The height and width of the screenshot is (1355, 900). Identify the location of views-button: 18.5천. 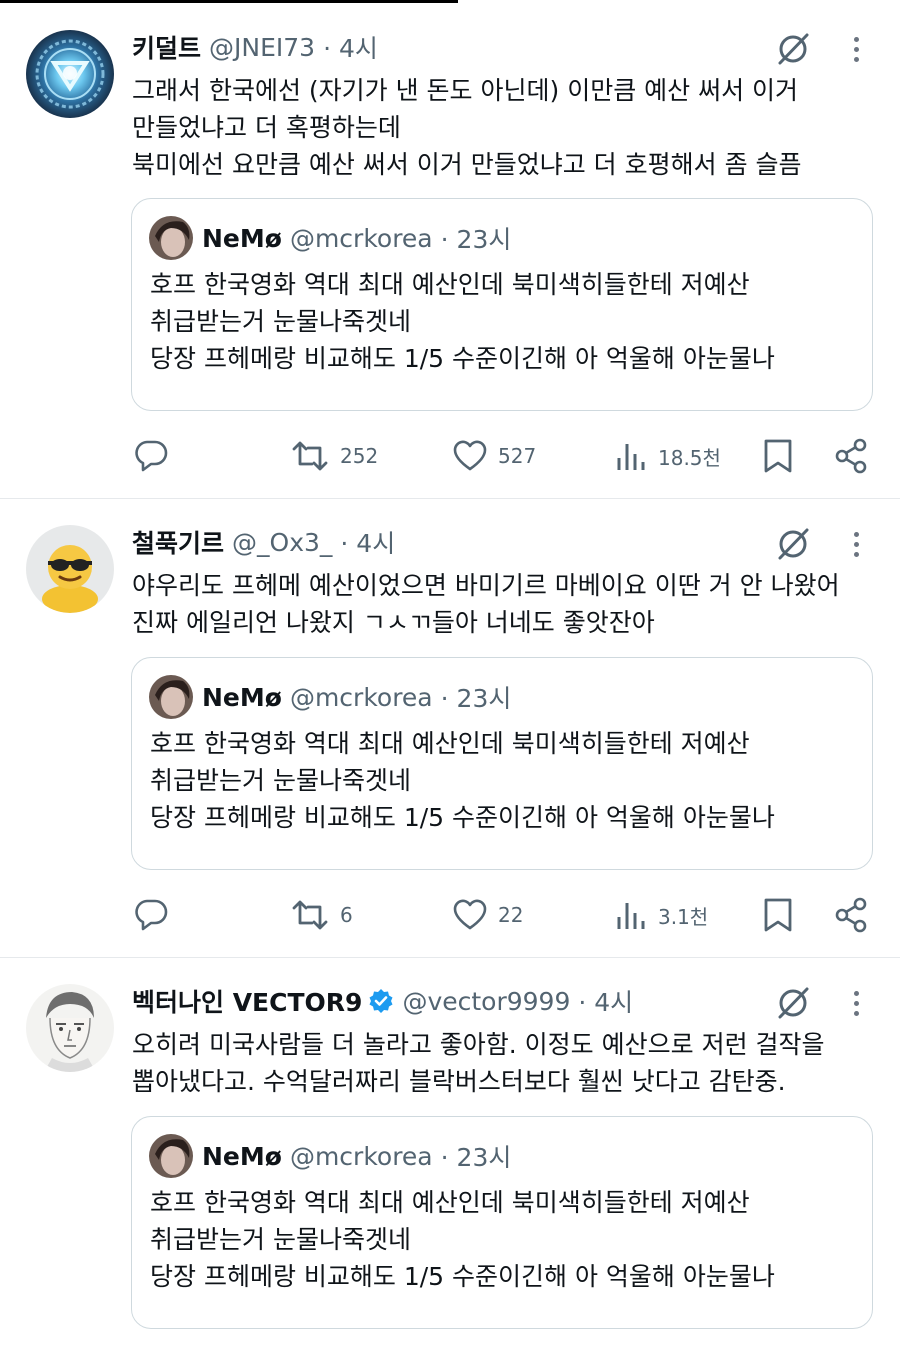
(667, 456).